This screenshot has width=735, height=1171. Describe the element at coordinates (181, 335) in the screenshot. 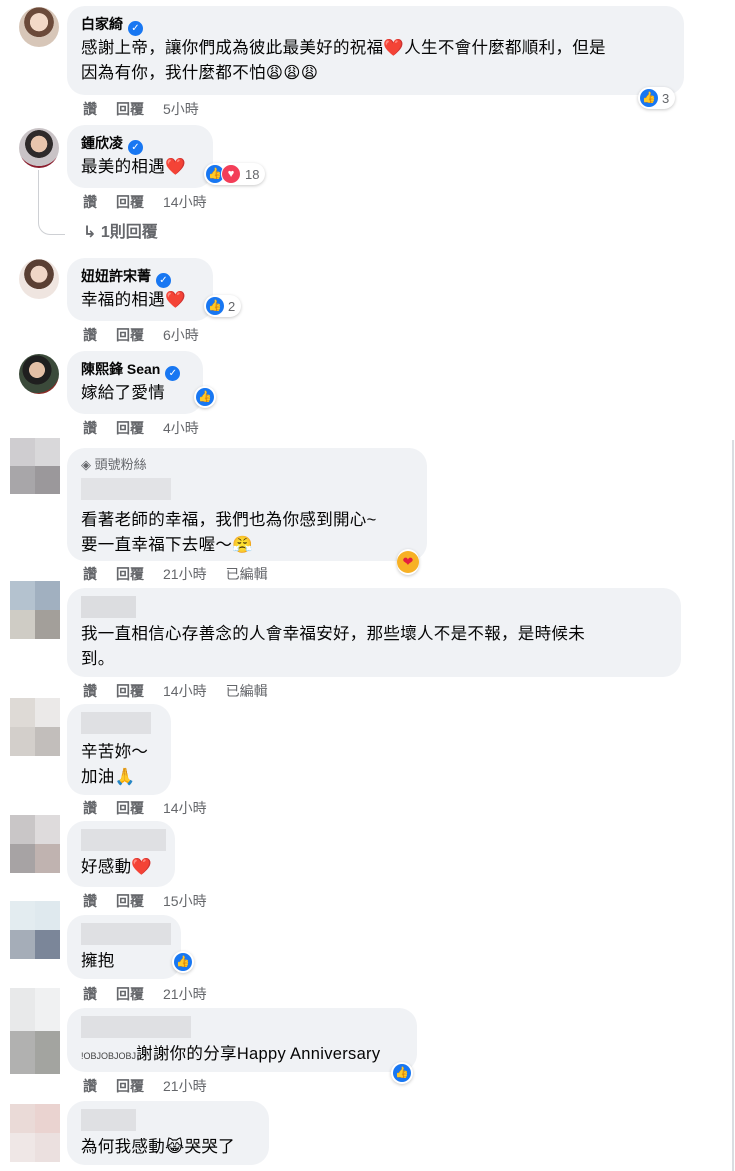

I see `timestamp: 6小時` at that location.